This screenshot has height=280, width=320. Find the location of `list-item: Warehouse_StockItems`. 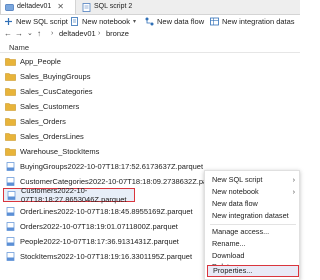

list-item: Warehouse_StockItems is located at coordinates (150, 151).